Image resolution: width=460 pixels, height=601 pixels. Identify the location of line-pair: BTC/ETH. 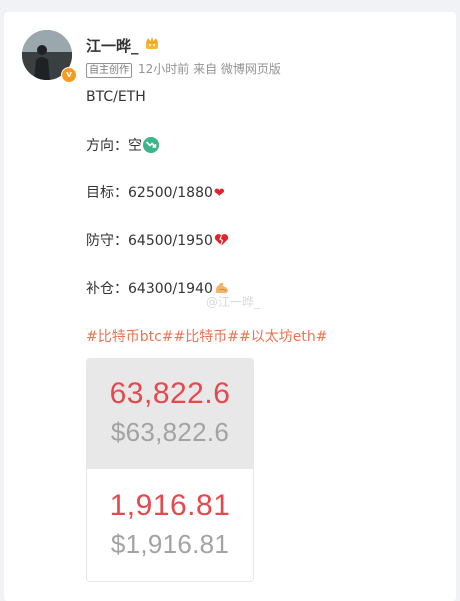
(116, 97).